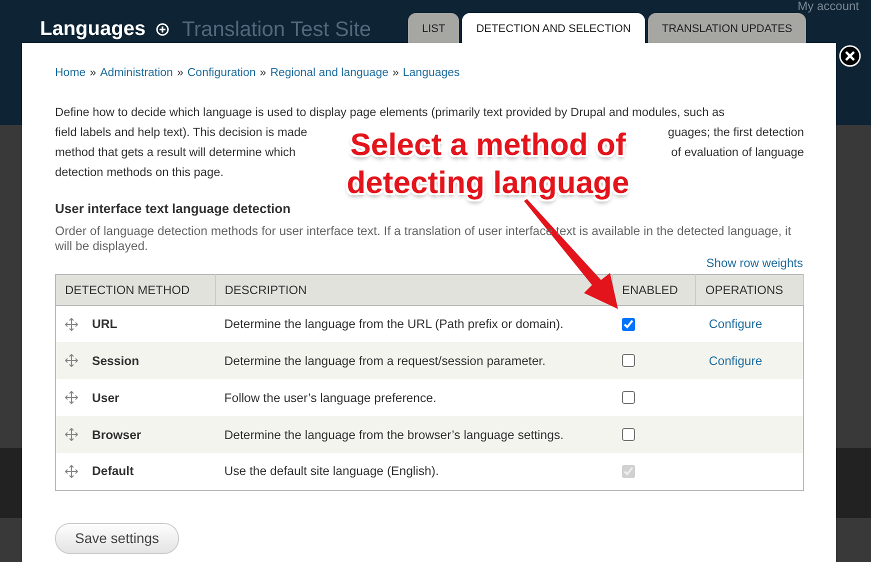 This screenshot has height=562, width=871. Describe the element at coordinates (70, 73) in the screenshot. I see `breadcrumb-link: Home` at that location.